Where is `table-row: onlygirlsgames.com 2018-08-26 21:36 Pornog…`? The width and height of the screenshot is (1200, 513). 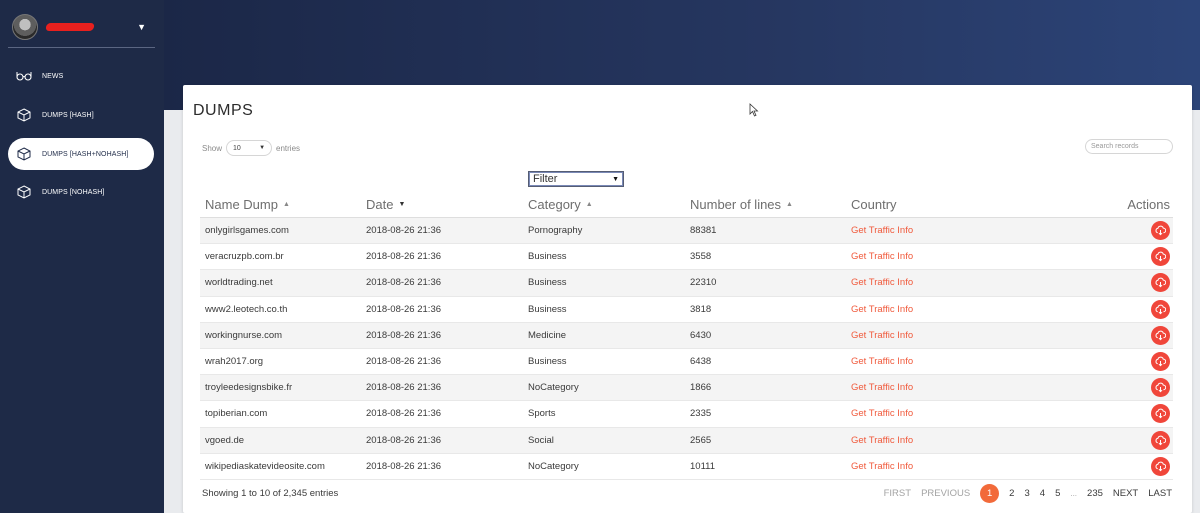
table-row: onlygirlsgames.com 2018-08-26 21:36 Pornog… is located at coordinates (686, 231).